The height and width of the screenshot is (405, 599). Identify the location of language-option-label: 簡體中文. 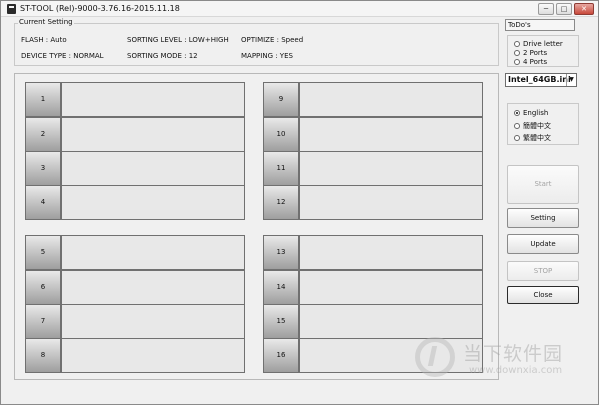
(537, 126).